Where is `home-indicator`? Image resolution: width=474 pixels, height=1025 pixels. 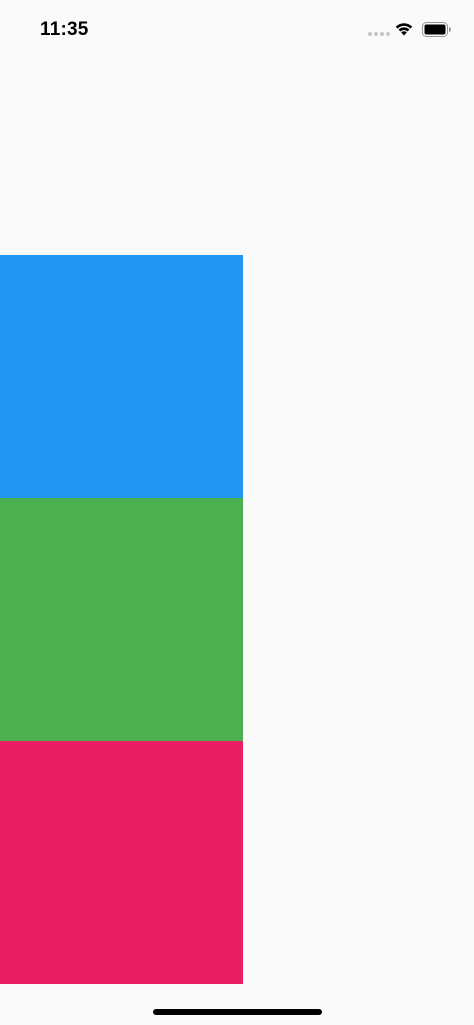
home-indicator is located at coordinates (237, 1012).